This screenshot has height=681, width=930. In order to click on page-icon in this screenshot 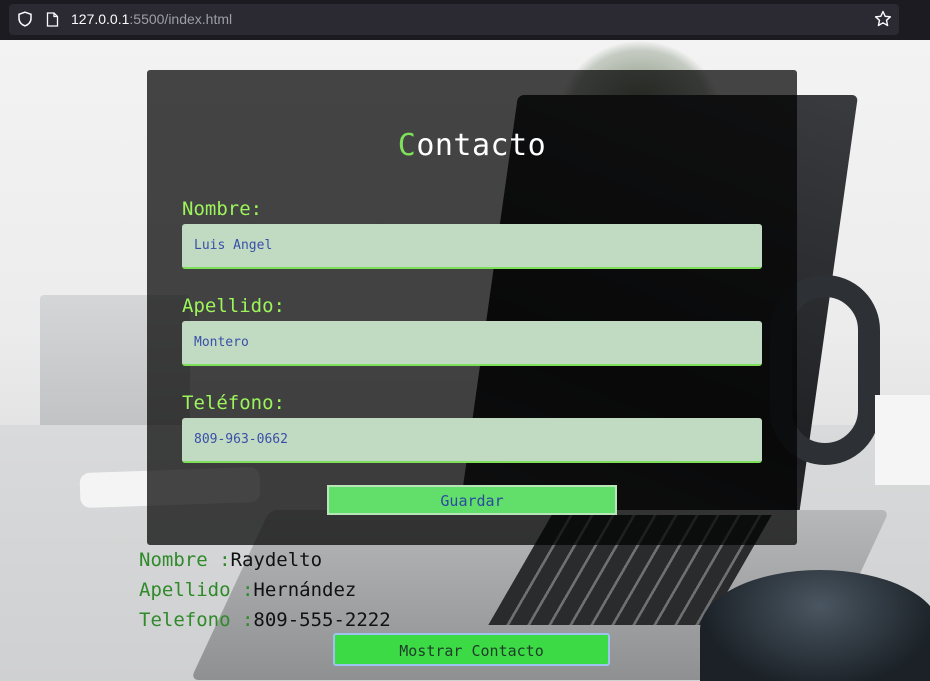, I will do `click(52, 19)`.